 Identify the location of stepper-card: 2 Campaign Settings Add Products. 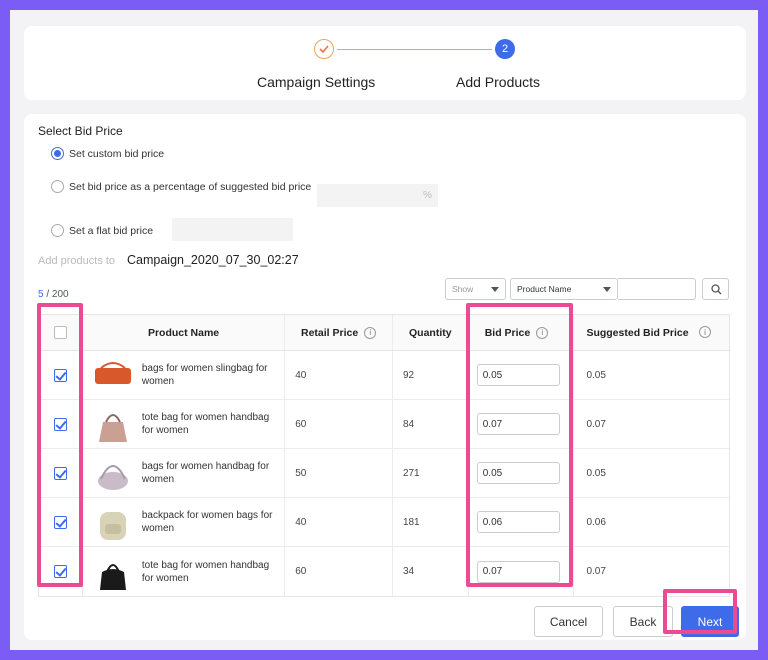
(385, 63).